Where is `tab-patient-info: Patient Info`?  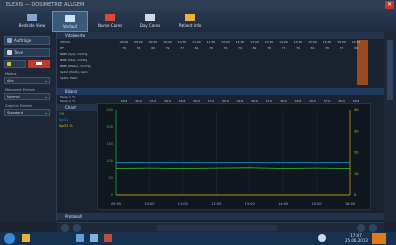 tab-patient-info: Patient Info is located at coordinates (190, 21).